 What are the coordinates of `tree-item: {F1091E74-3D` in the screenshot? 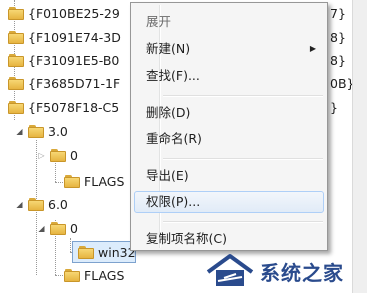 It's located at (64, 37).